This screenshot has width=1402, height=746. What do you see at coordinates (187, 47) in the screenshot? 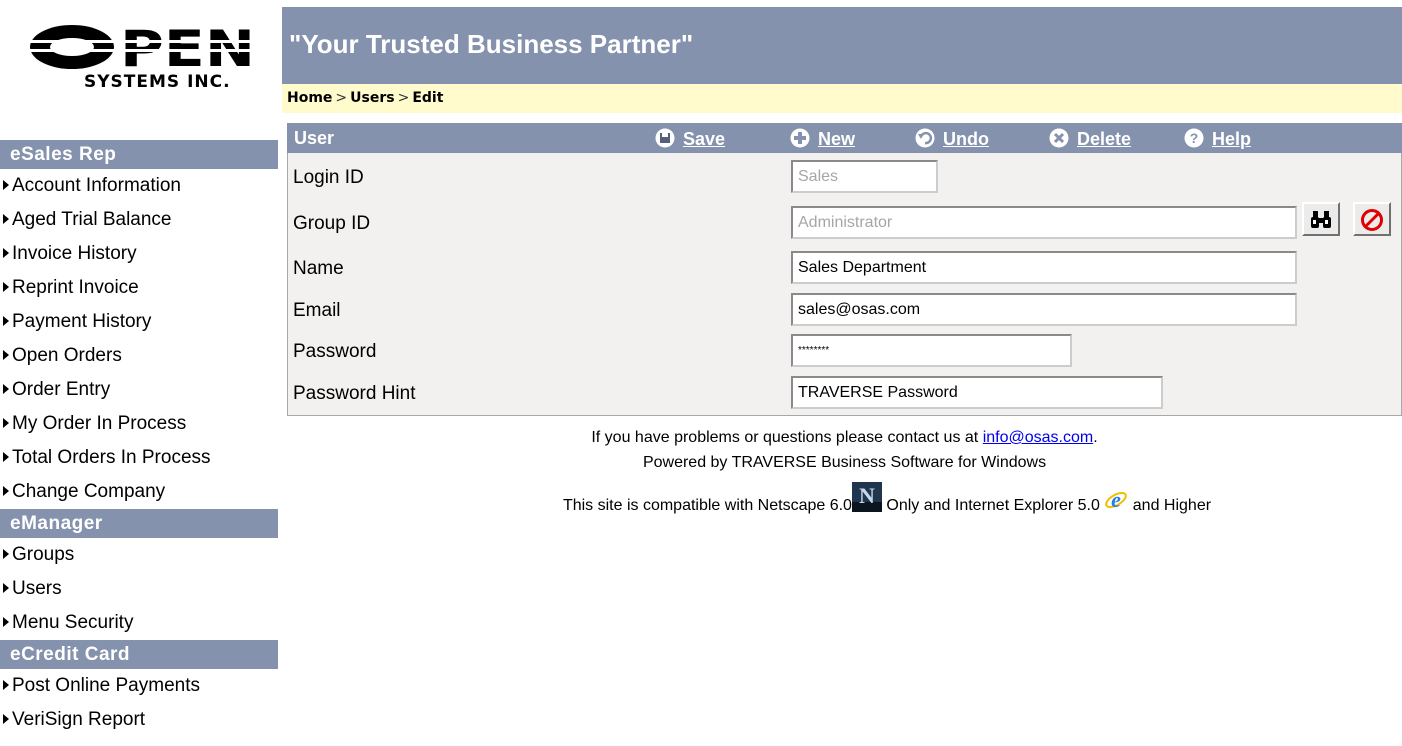
I see `svg-text: PEN` at bounding box center [187, 47].